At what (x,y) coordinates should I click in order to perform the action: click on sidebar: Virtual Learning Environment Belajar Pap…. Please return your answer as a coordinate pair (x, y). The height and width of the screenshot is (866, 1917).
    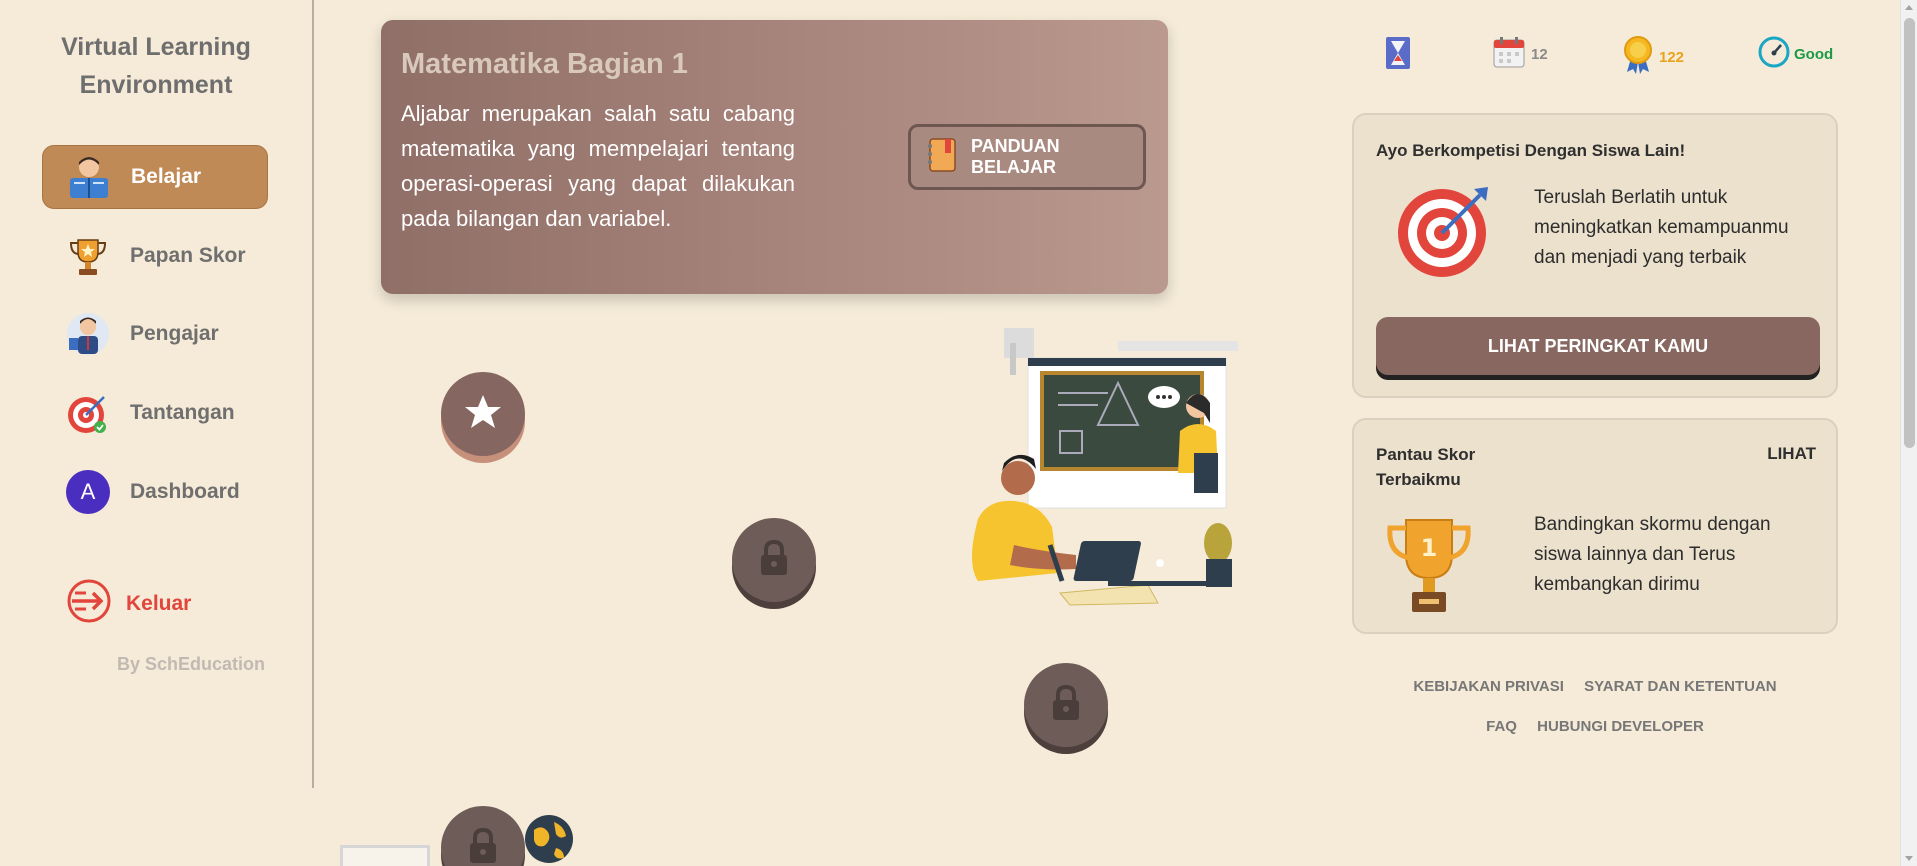
    Looking at the image, I should click on (157, 394).